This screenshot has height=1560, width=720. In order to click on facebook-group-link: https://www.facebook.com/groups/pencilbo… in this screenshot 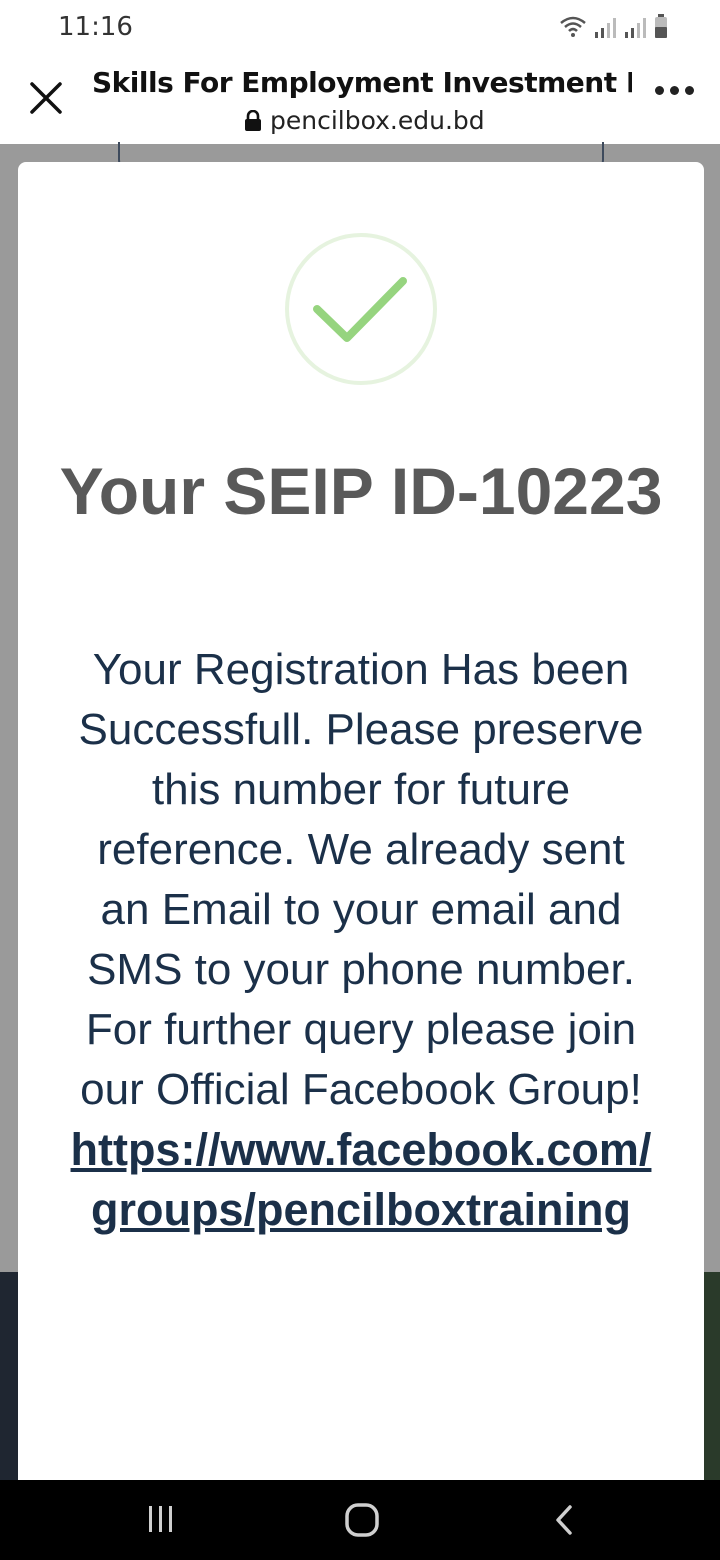, I will do `click(361, 1180)`.